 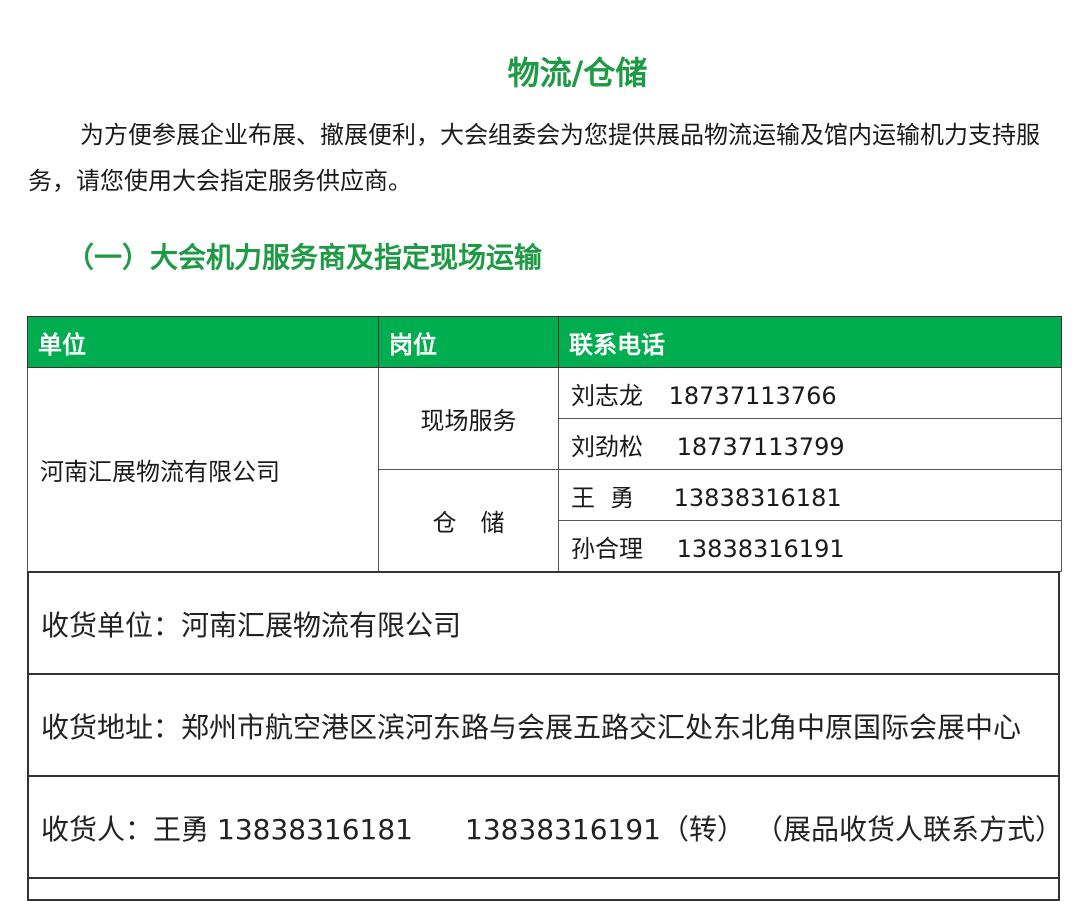 What do you see at coordinates (752, 395) in the screenshot?
I see `contact-phone: 18737113766` at bounding box center [752, 395].